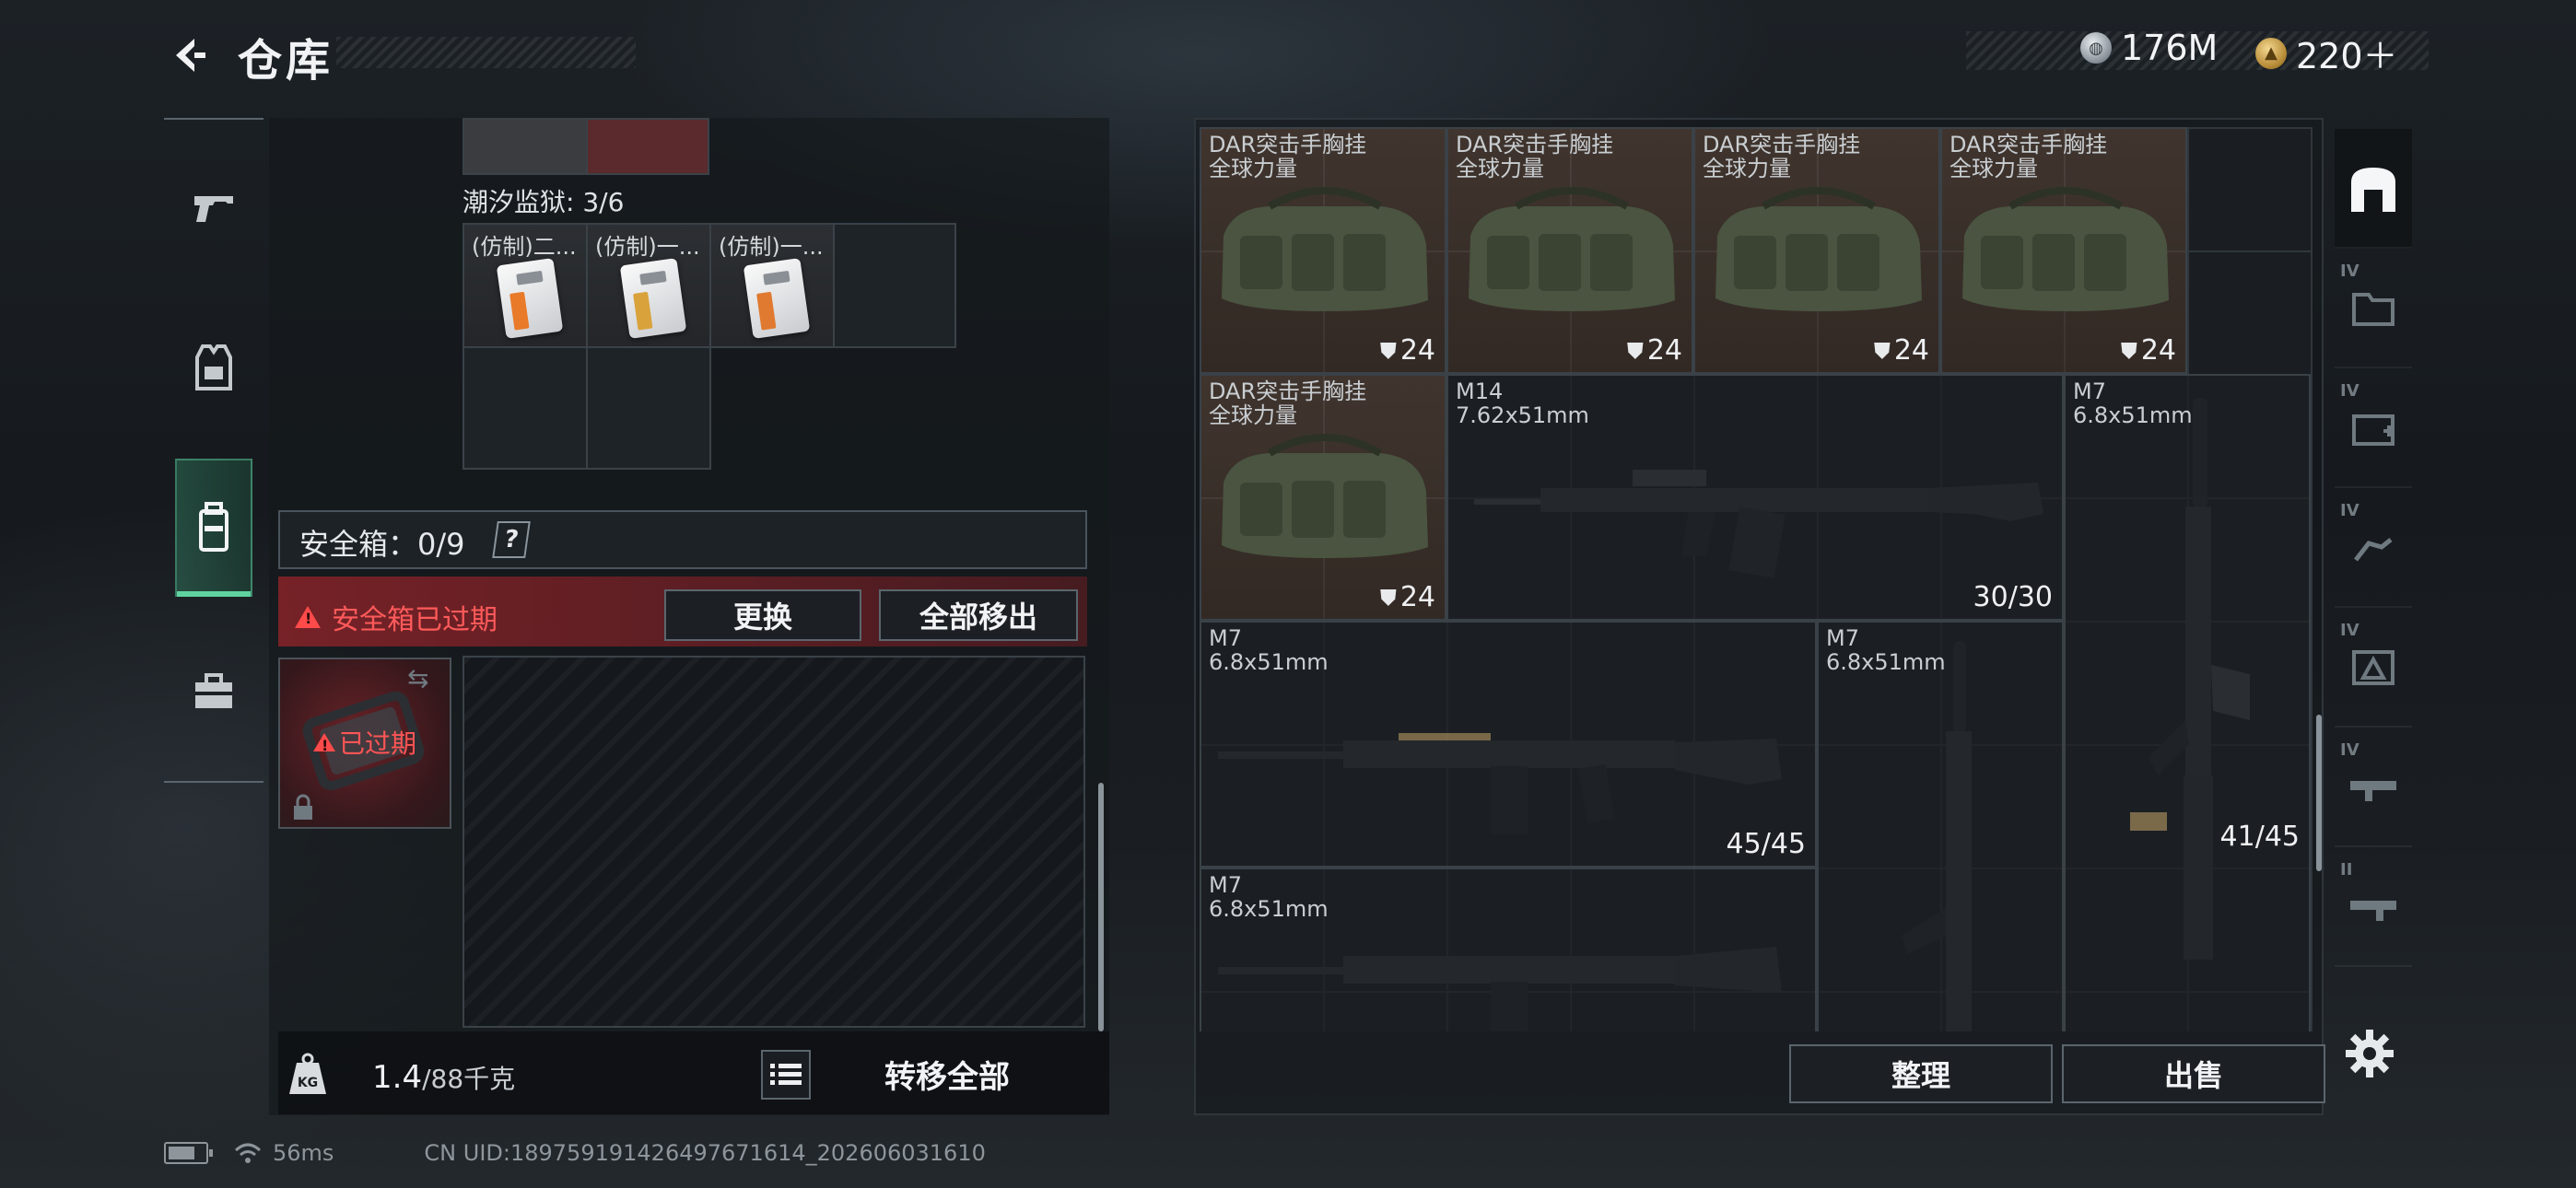 The height and width of the screenshot is (1188, 2576). What do you see at coordinates (1101, 907) in the screenshot?
I see `left-scrollbar` at bounding box center [1101, 907].